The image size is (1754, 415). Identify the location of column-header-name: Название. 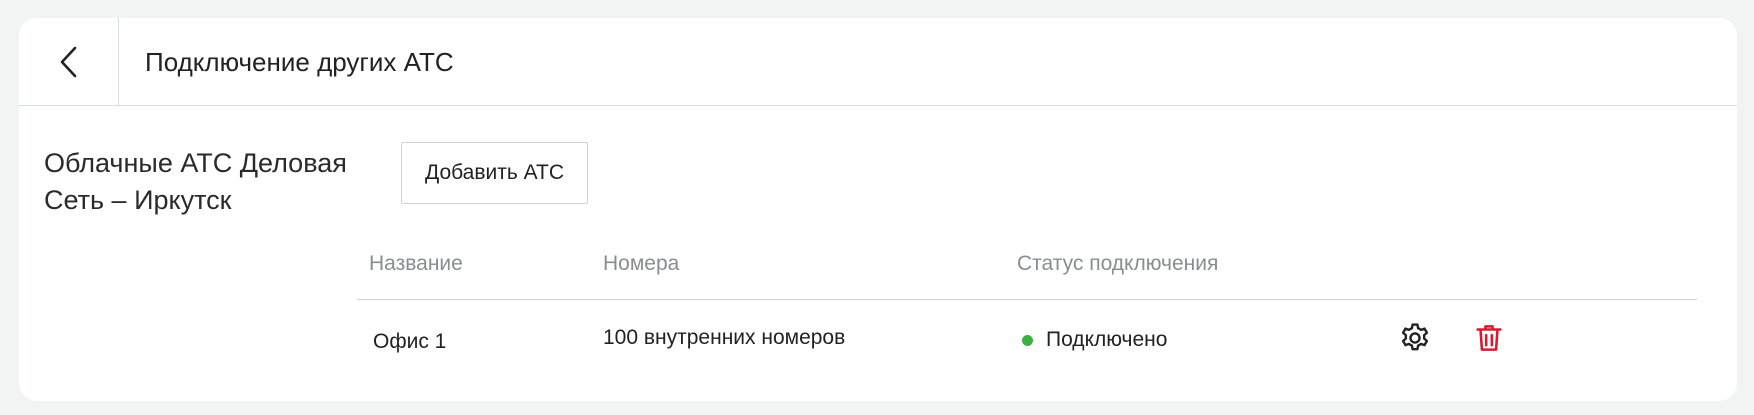
(416, 263).